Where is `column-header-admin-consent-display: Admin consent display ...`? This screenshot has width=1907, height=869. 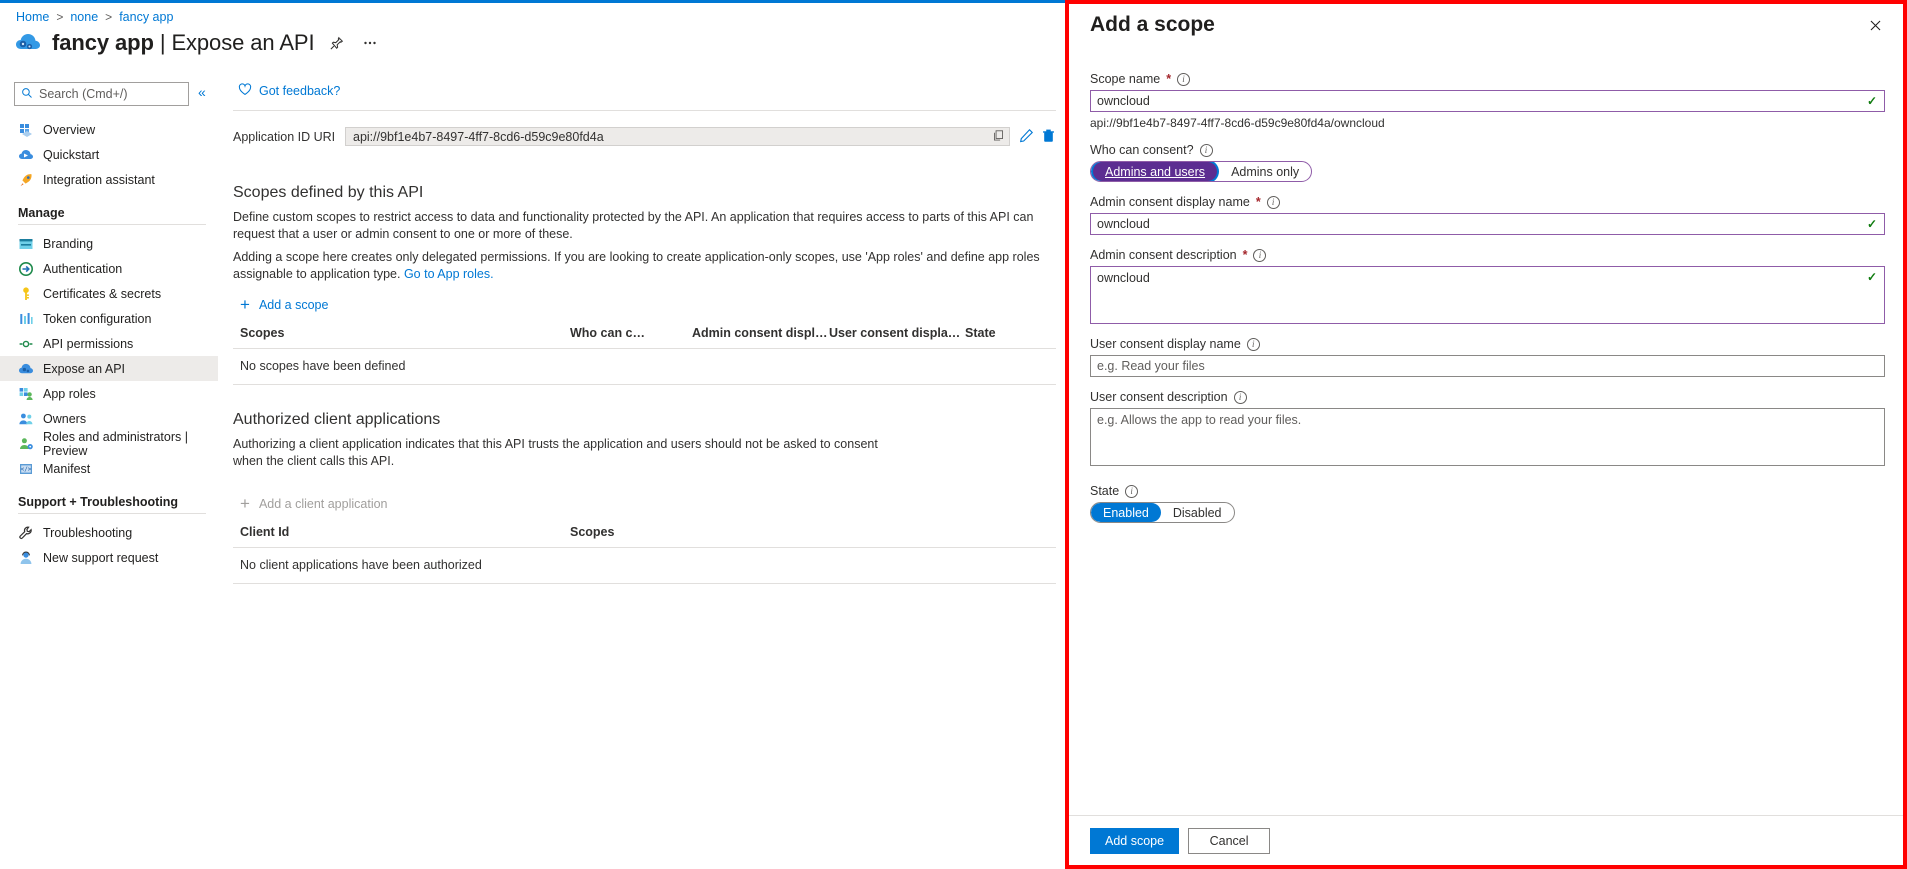
column-header-admin-consent-display: Admin consent display ... is located at coordinates (760, 333).